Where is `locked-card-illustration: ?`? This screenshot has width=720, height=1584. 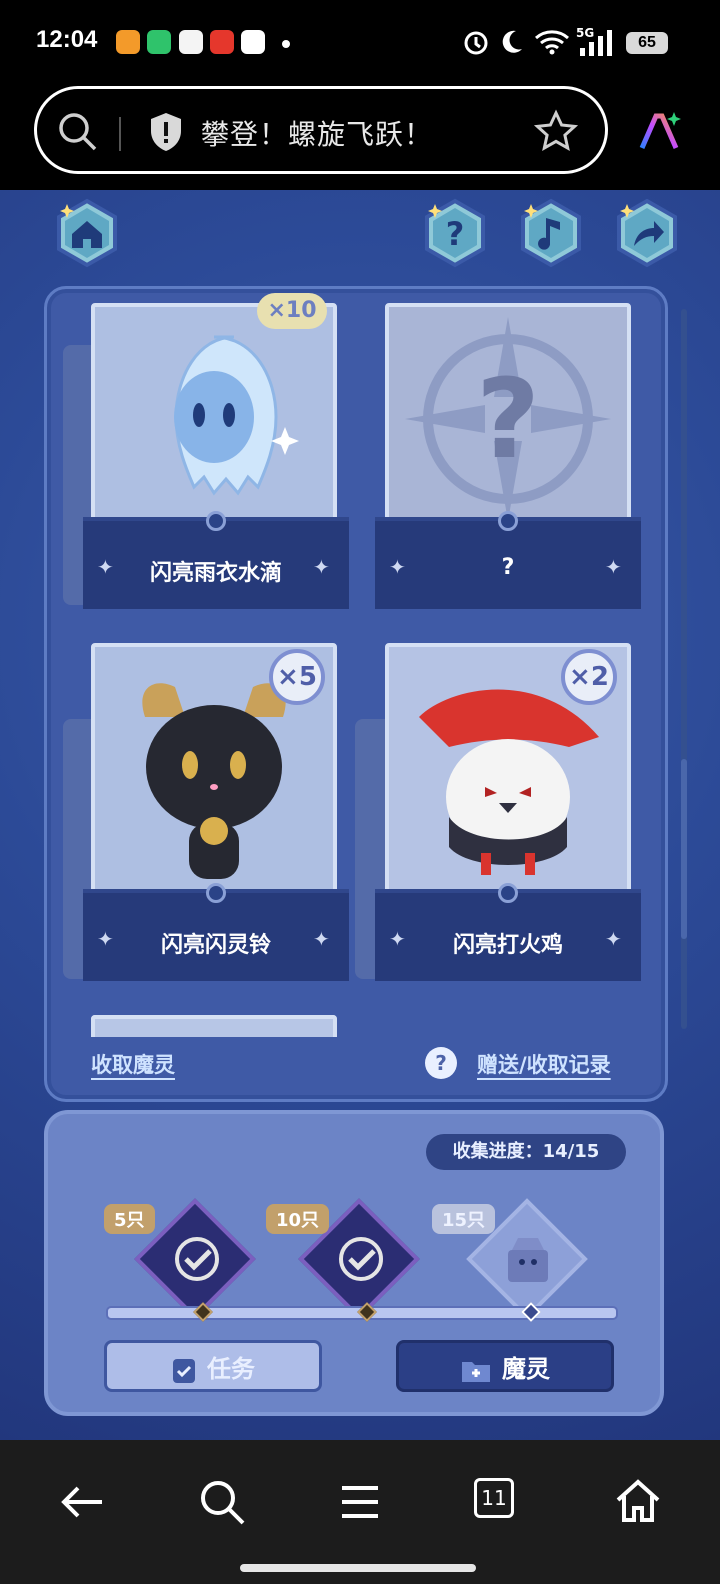 locked-card-illustration: ? is located at coordinates (508, 418).